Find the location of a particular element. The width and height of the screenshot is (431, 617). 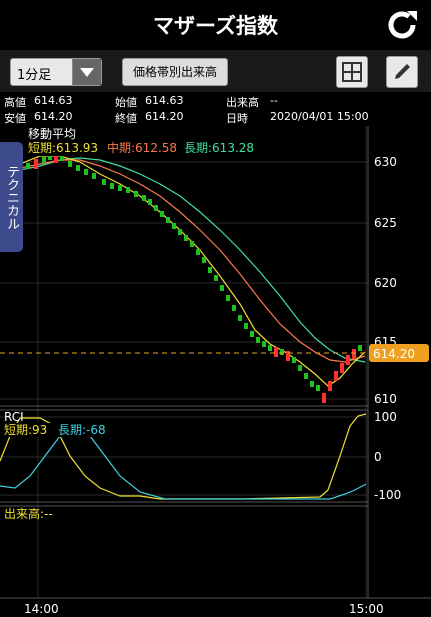

volume-label: 出来高 is located at coordinates (242, 102).